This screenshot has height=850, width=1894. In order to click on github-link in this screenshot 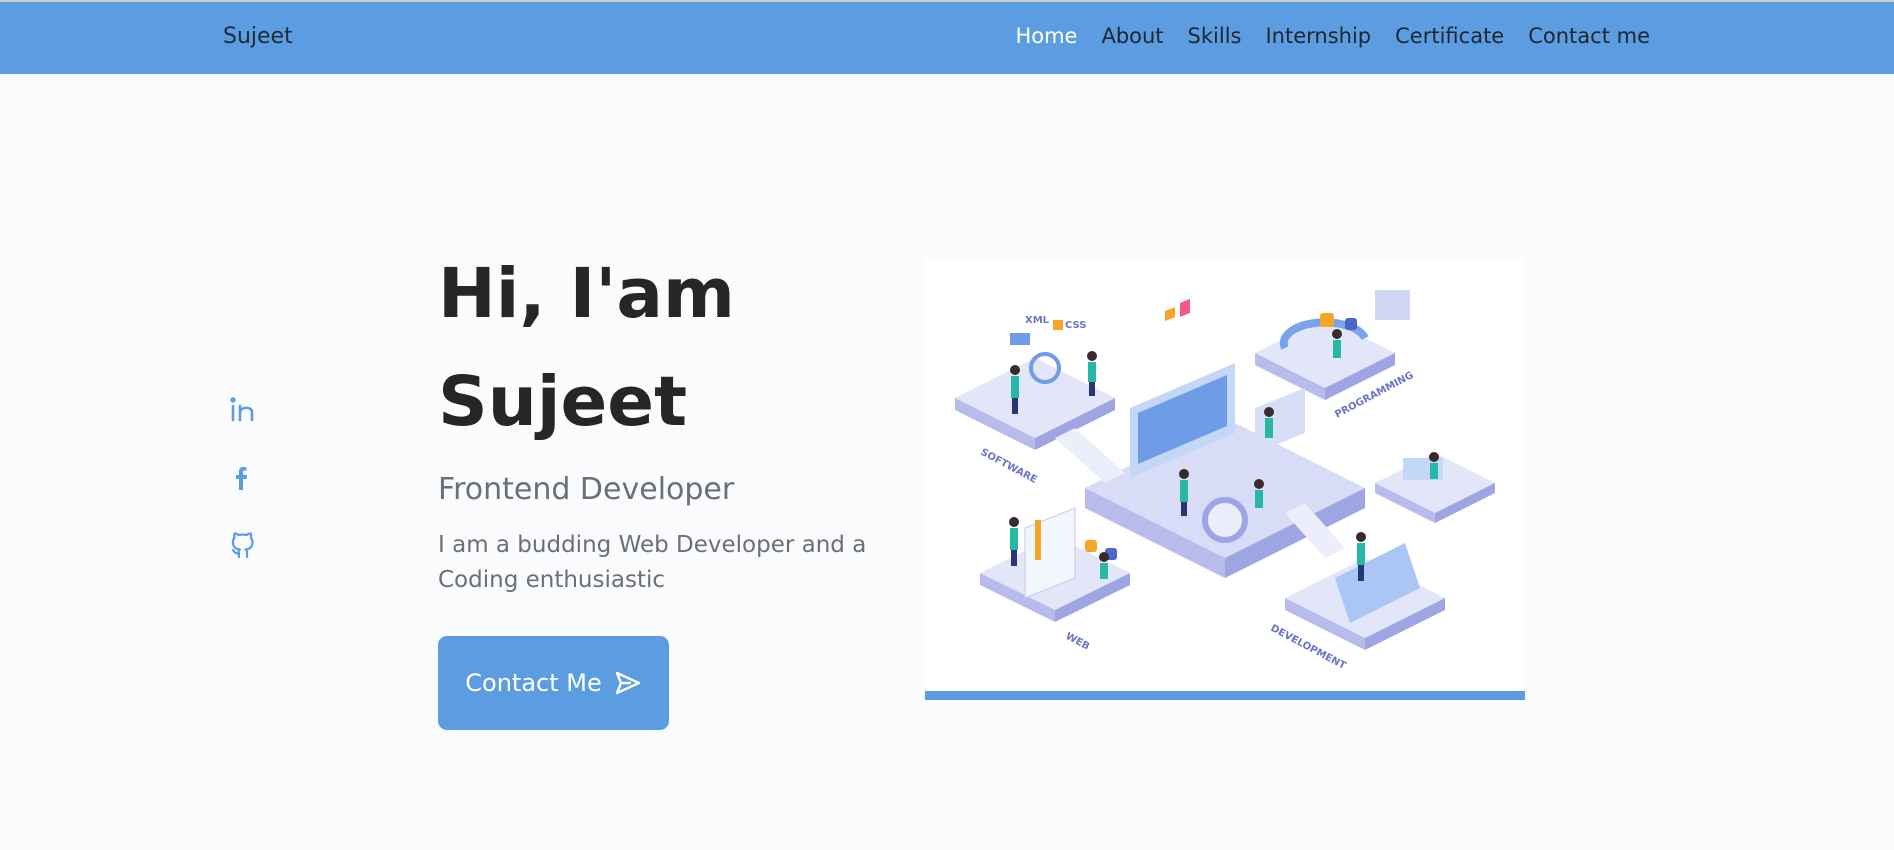, I will do `click(243, 545)`.